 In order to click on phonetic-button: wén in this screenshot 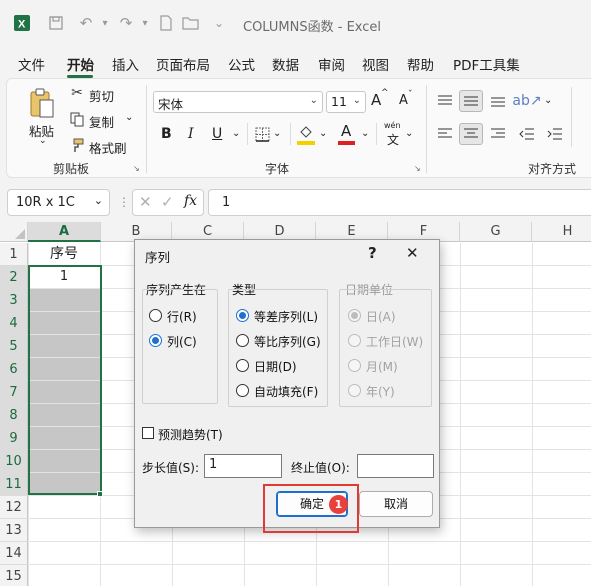, I will do `click(392, 125)`.